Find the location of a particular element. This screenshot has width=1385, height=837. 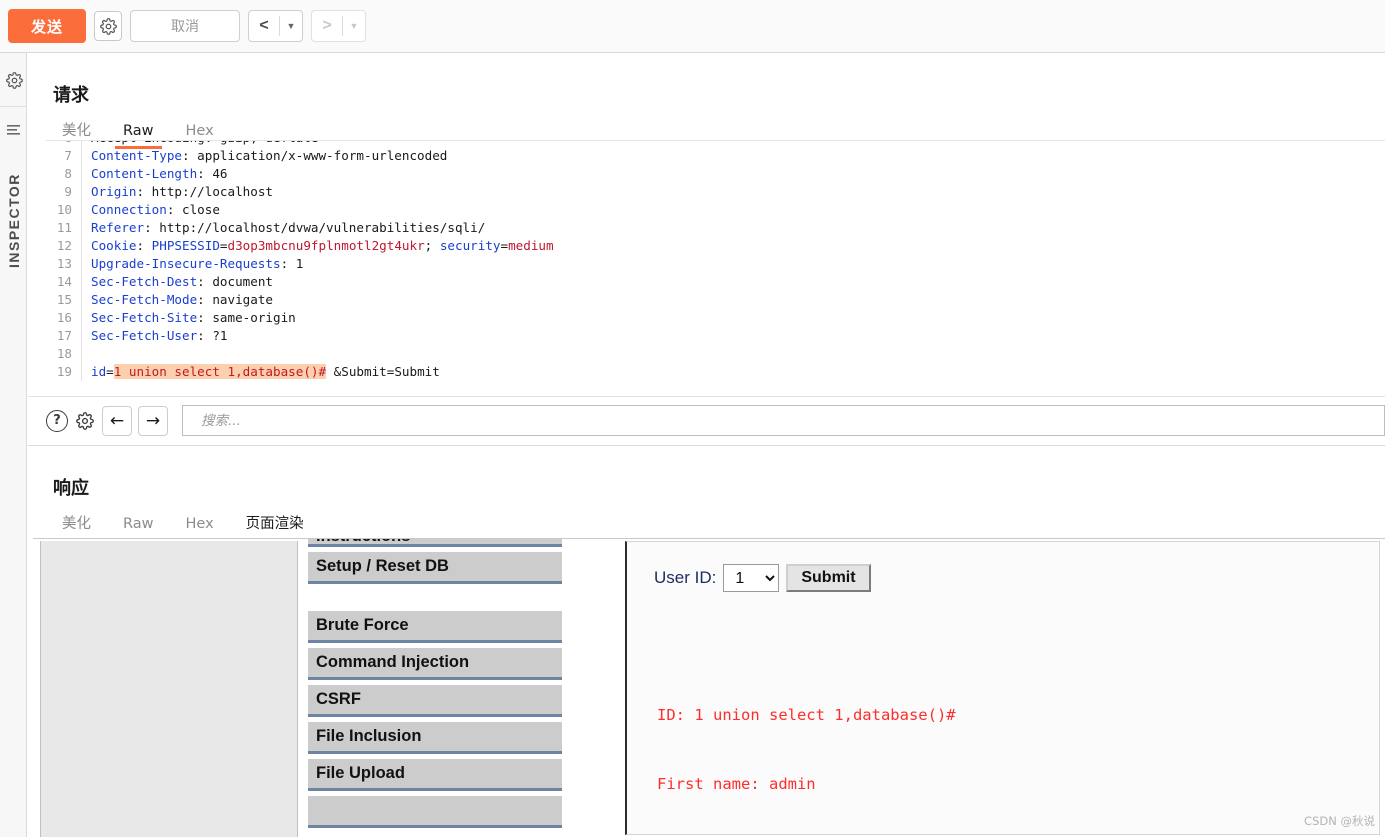

code-line: 9 Origin: http://localhost is located at coordinates (715, 192).